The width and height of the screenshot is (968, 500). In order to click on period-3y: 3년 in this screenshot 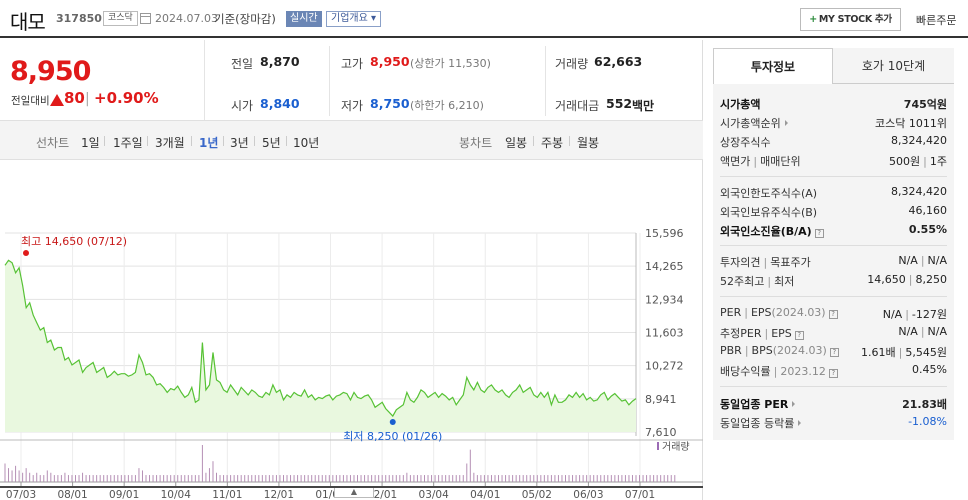, I will do `click(239, 142)`.